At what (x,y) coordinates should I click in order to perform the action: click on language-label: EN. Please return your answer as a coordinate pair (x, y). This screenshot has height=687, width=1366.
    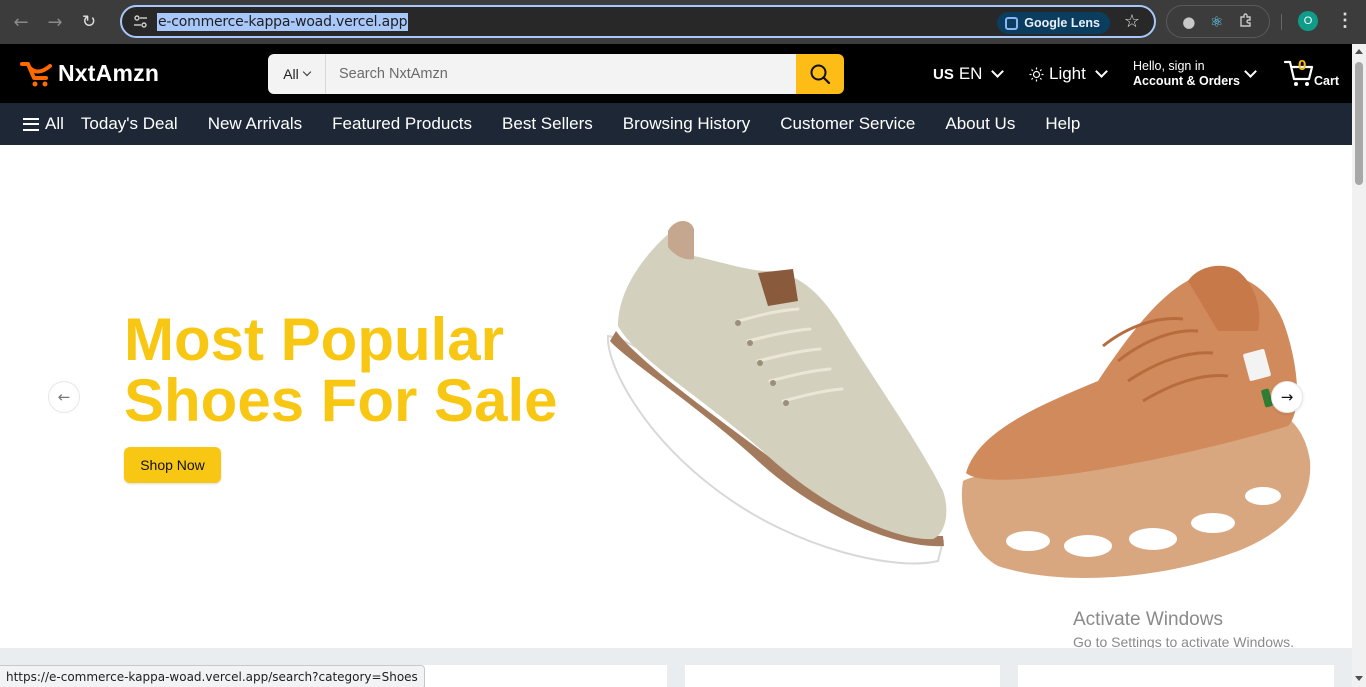
    Looking at the image, I should click on (970, 73).